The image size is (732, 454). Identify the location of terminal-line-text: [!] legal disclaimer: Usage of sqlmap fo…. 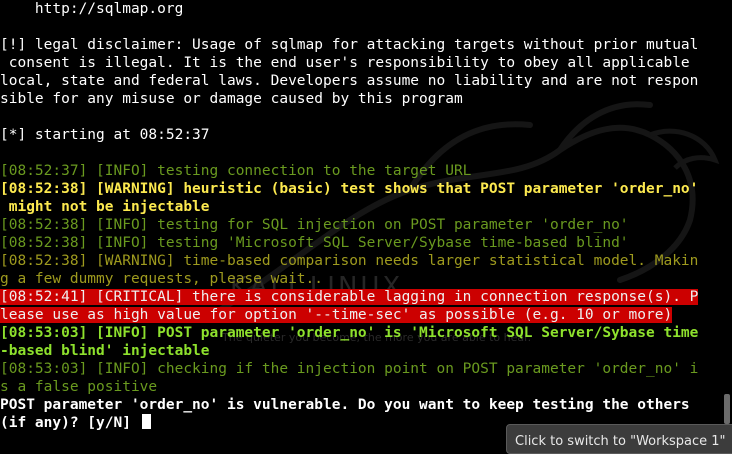
(349, 45).